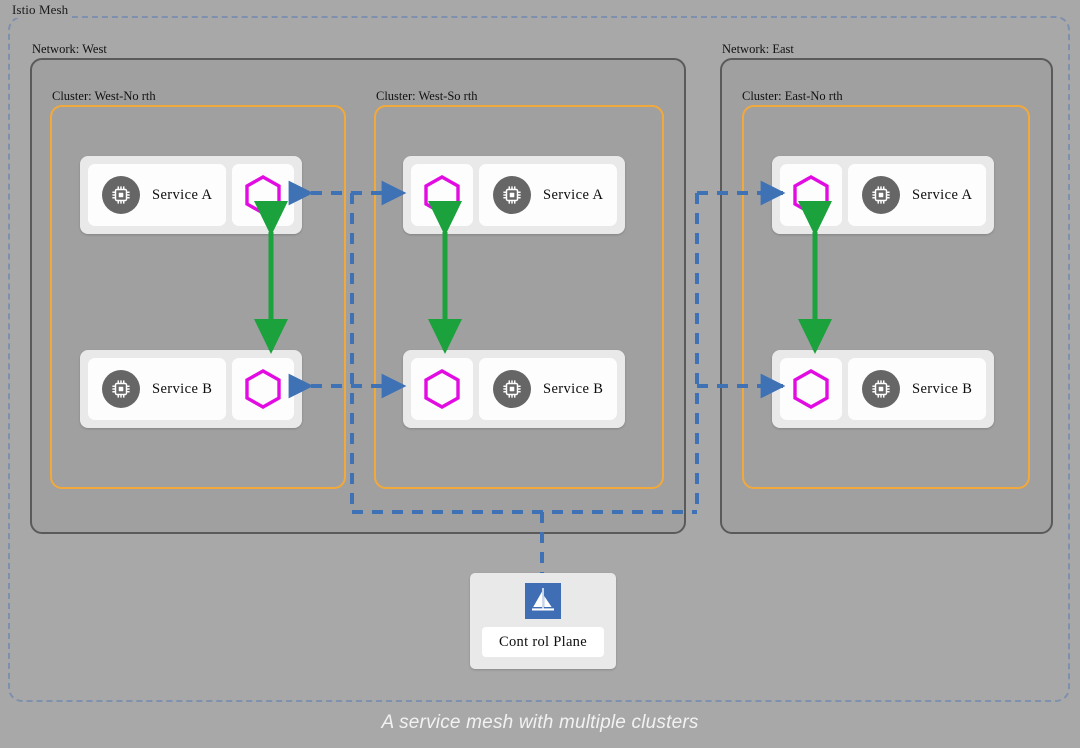 The image size is (1080, 748). What do you see at coordinates (40, 10) in the screenshot?
I see `istio-mesh-label: Istio Mesh` at bounding box center [40, 10].